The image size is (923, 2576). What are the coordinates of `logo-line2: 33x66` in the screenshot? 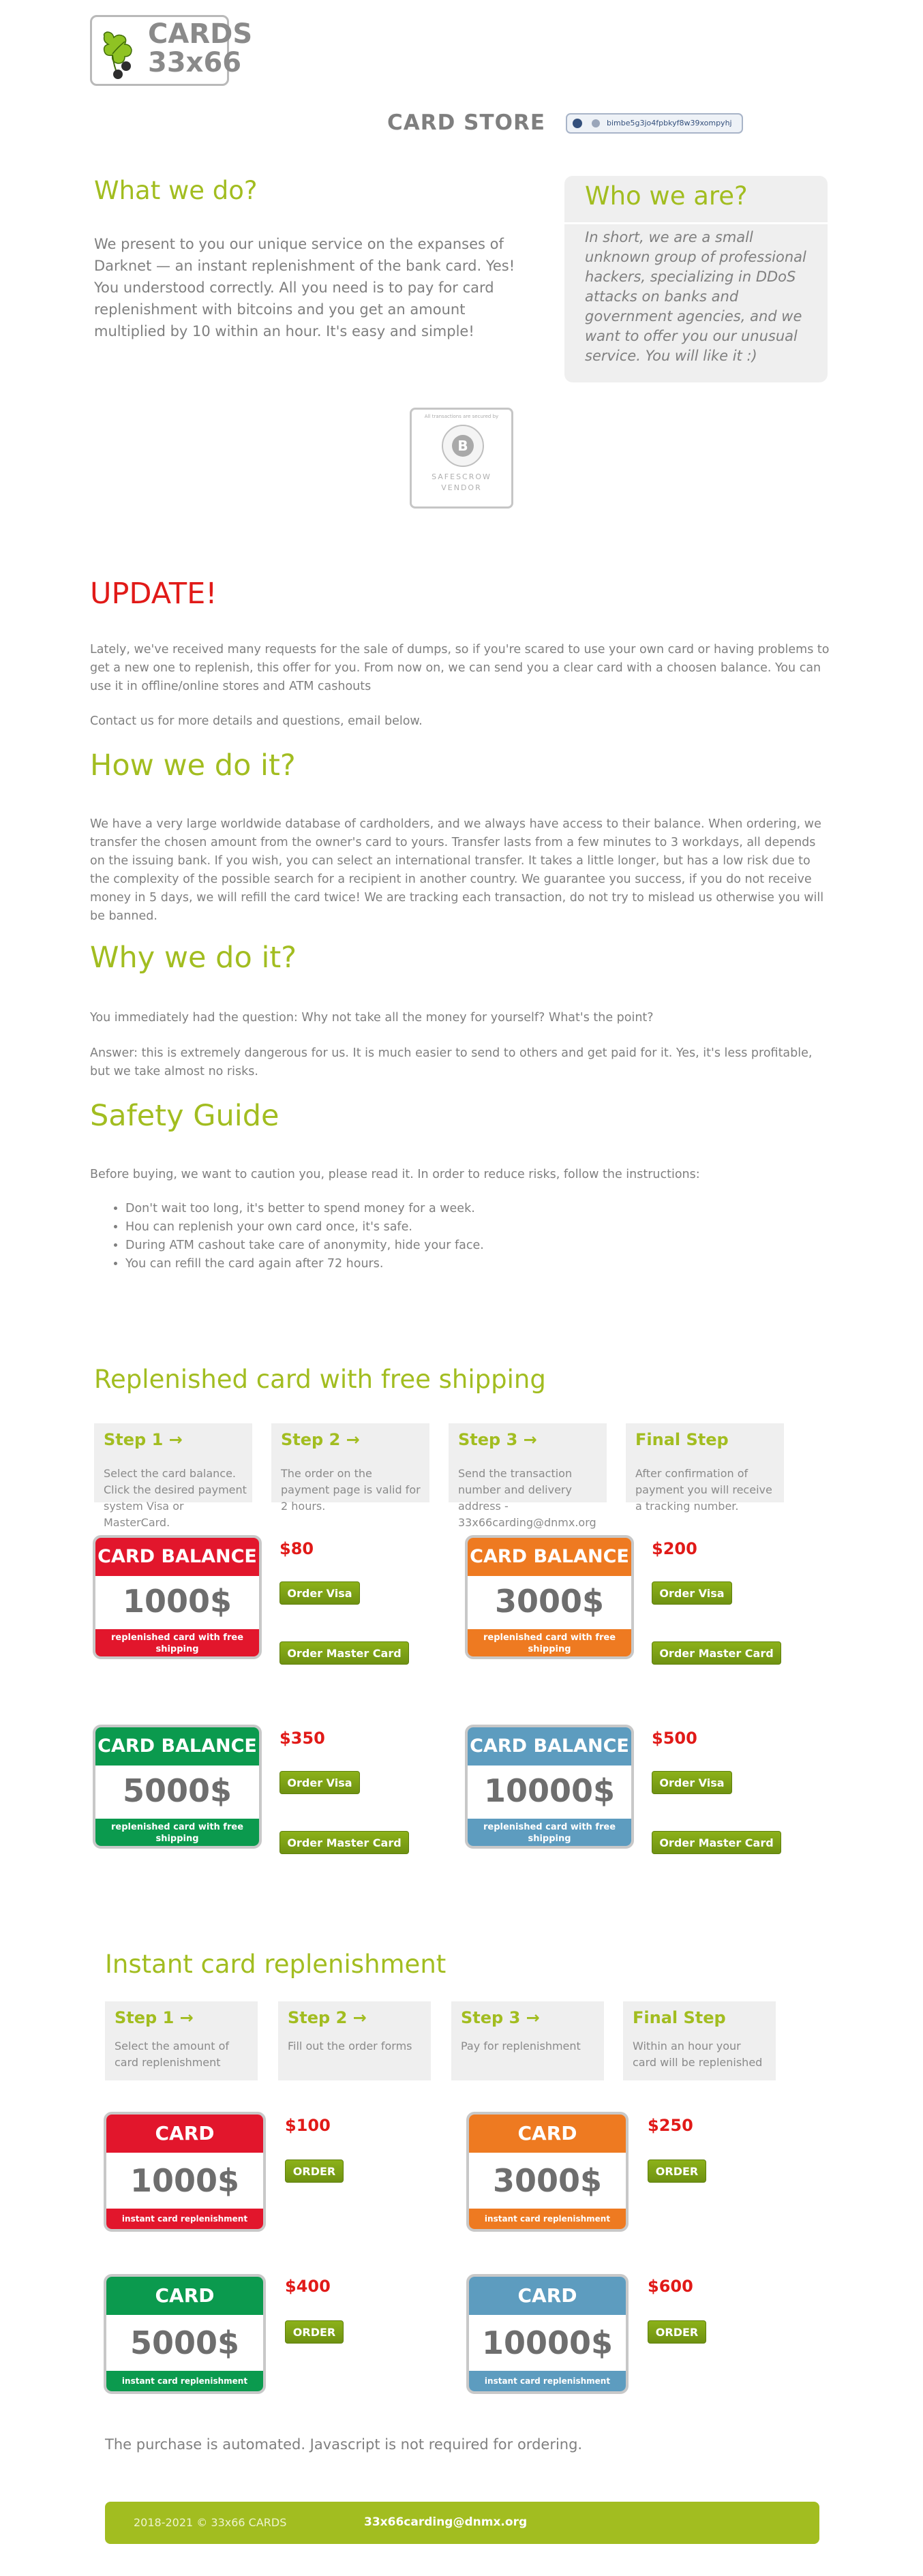 It's located at (195, 62).